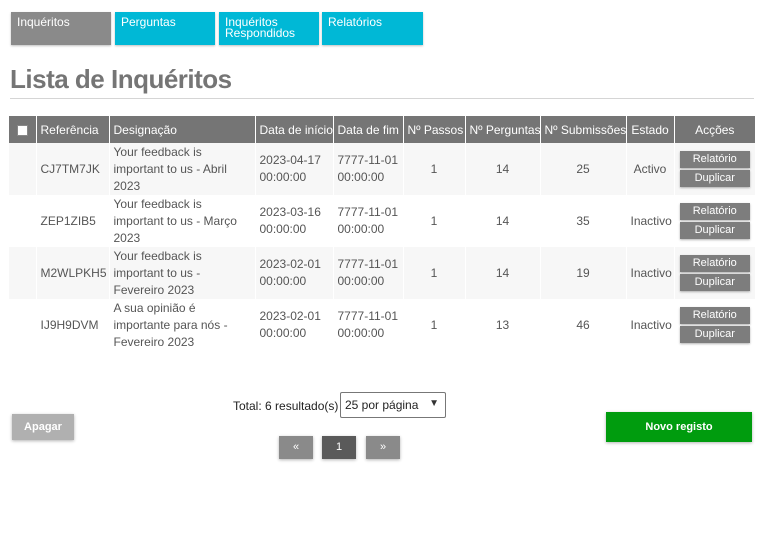  What do you see at coordinates (582, 325) in the screenshot?
I see `cell-submissoes: 46` at bounding box center [582, 325].